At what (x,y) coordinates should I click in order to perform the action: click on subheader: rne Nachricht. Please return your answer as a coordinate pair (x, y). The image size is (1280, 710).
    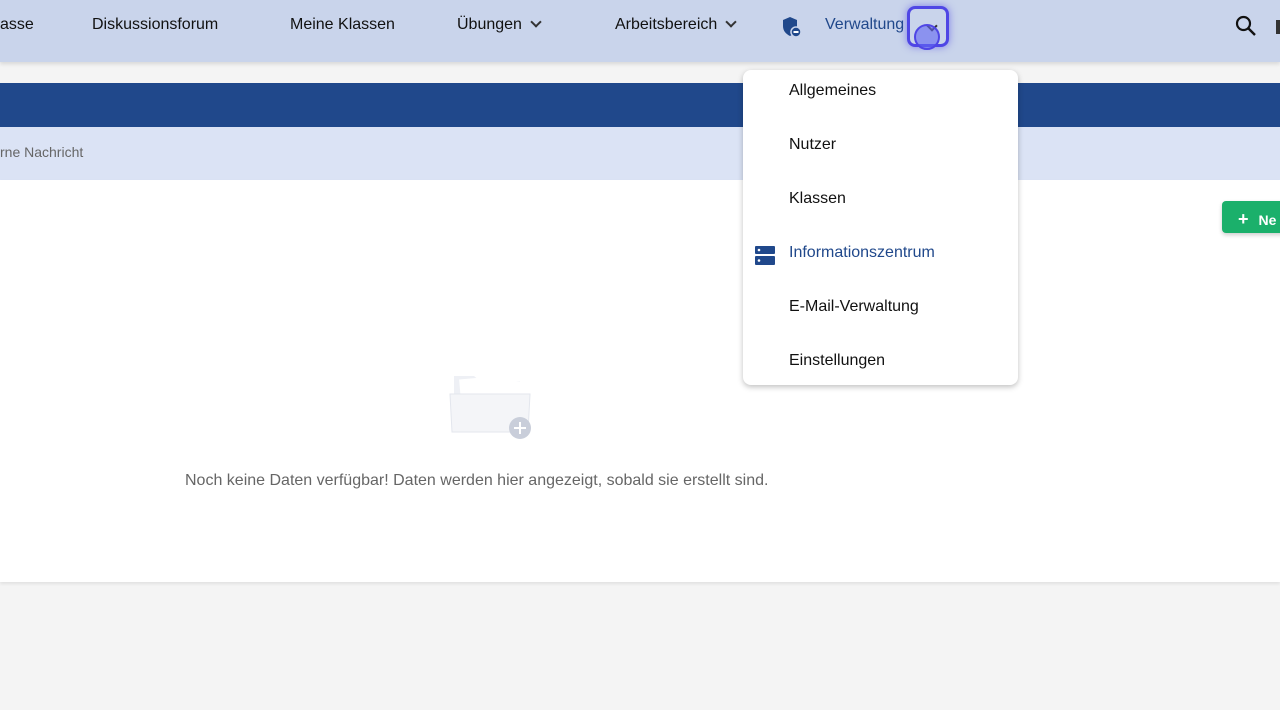
    Looking at the image, I should click on (640, 153).